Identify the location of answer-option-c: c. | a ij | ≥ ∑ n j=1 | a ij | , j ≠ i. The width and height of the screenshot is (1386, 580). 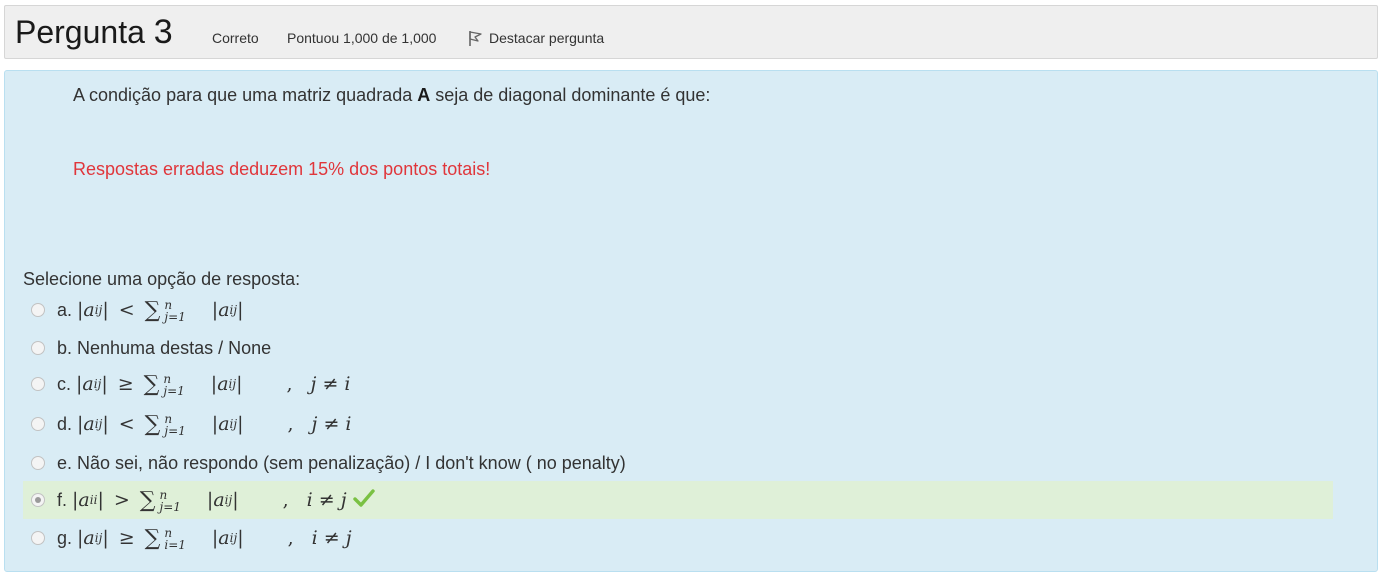
(678, 384).